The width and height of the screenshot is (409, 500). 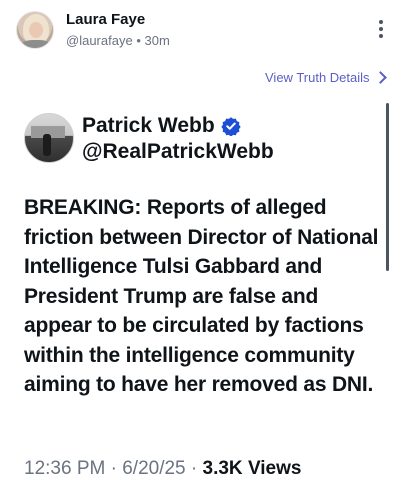 What do you see at coordinates (105, 19) in the screenshot?
I see `reposter-name: Laura Faye` at bounding box center [105, 19].